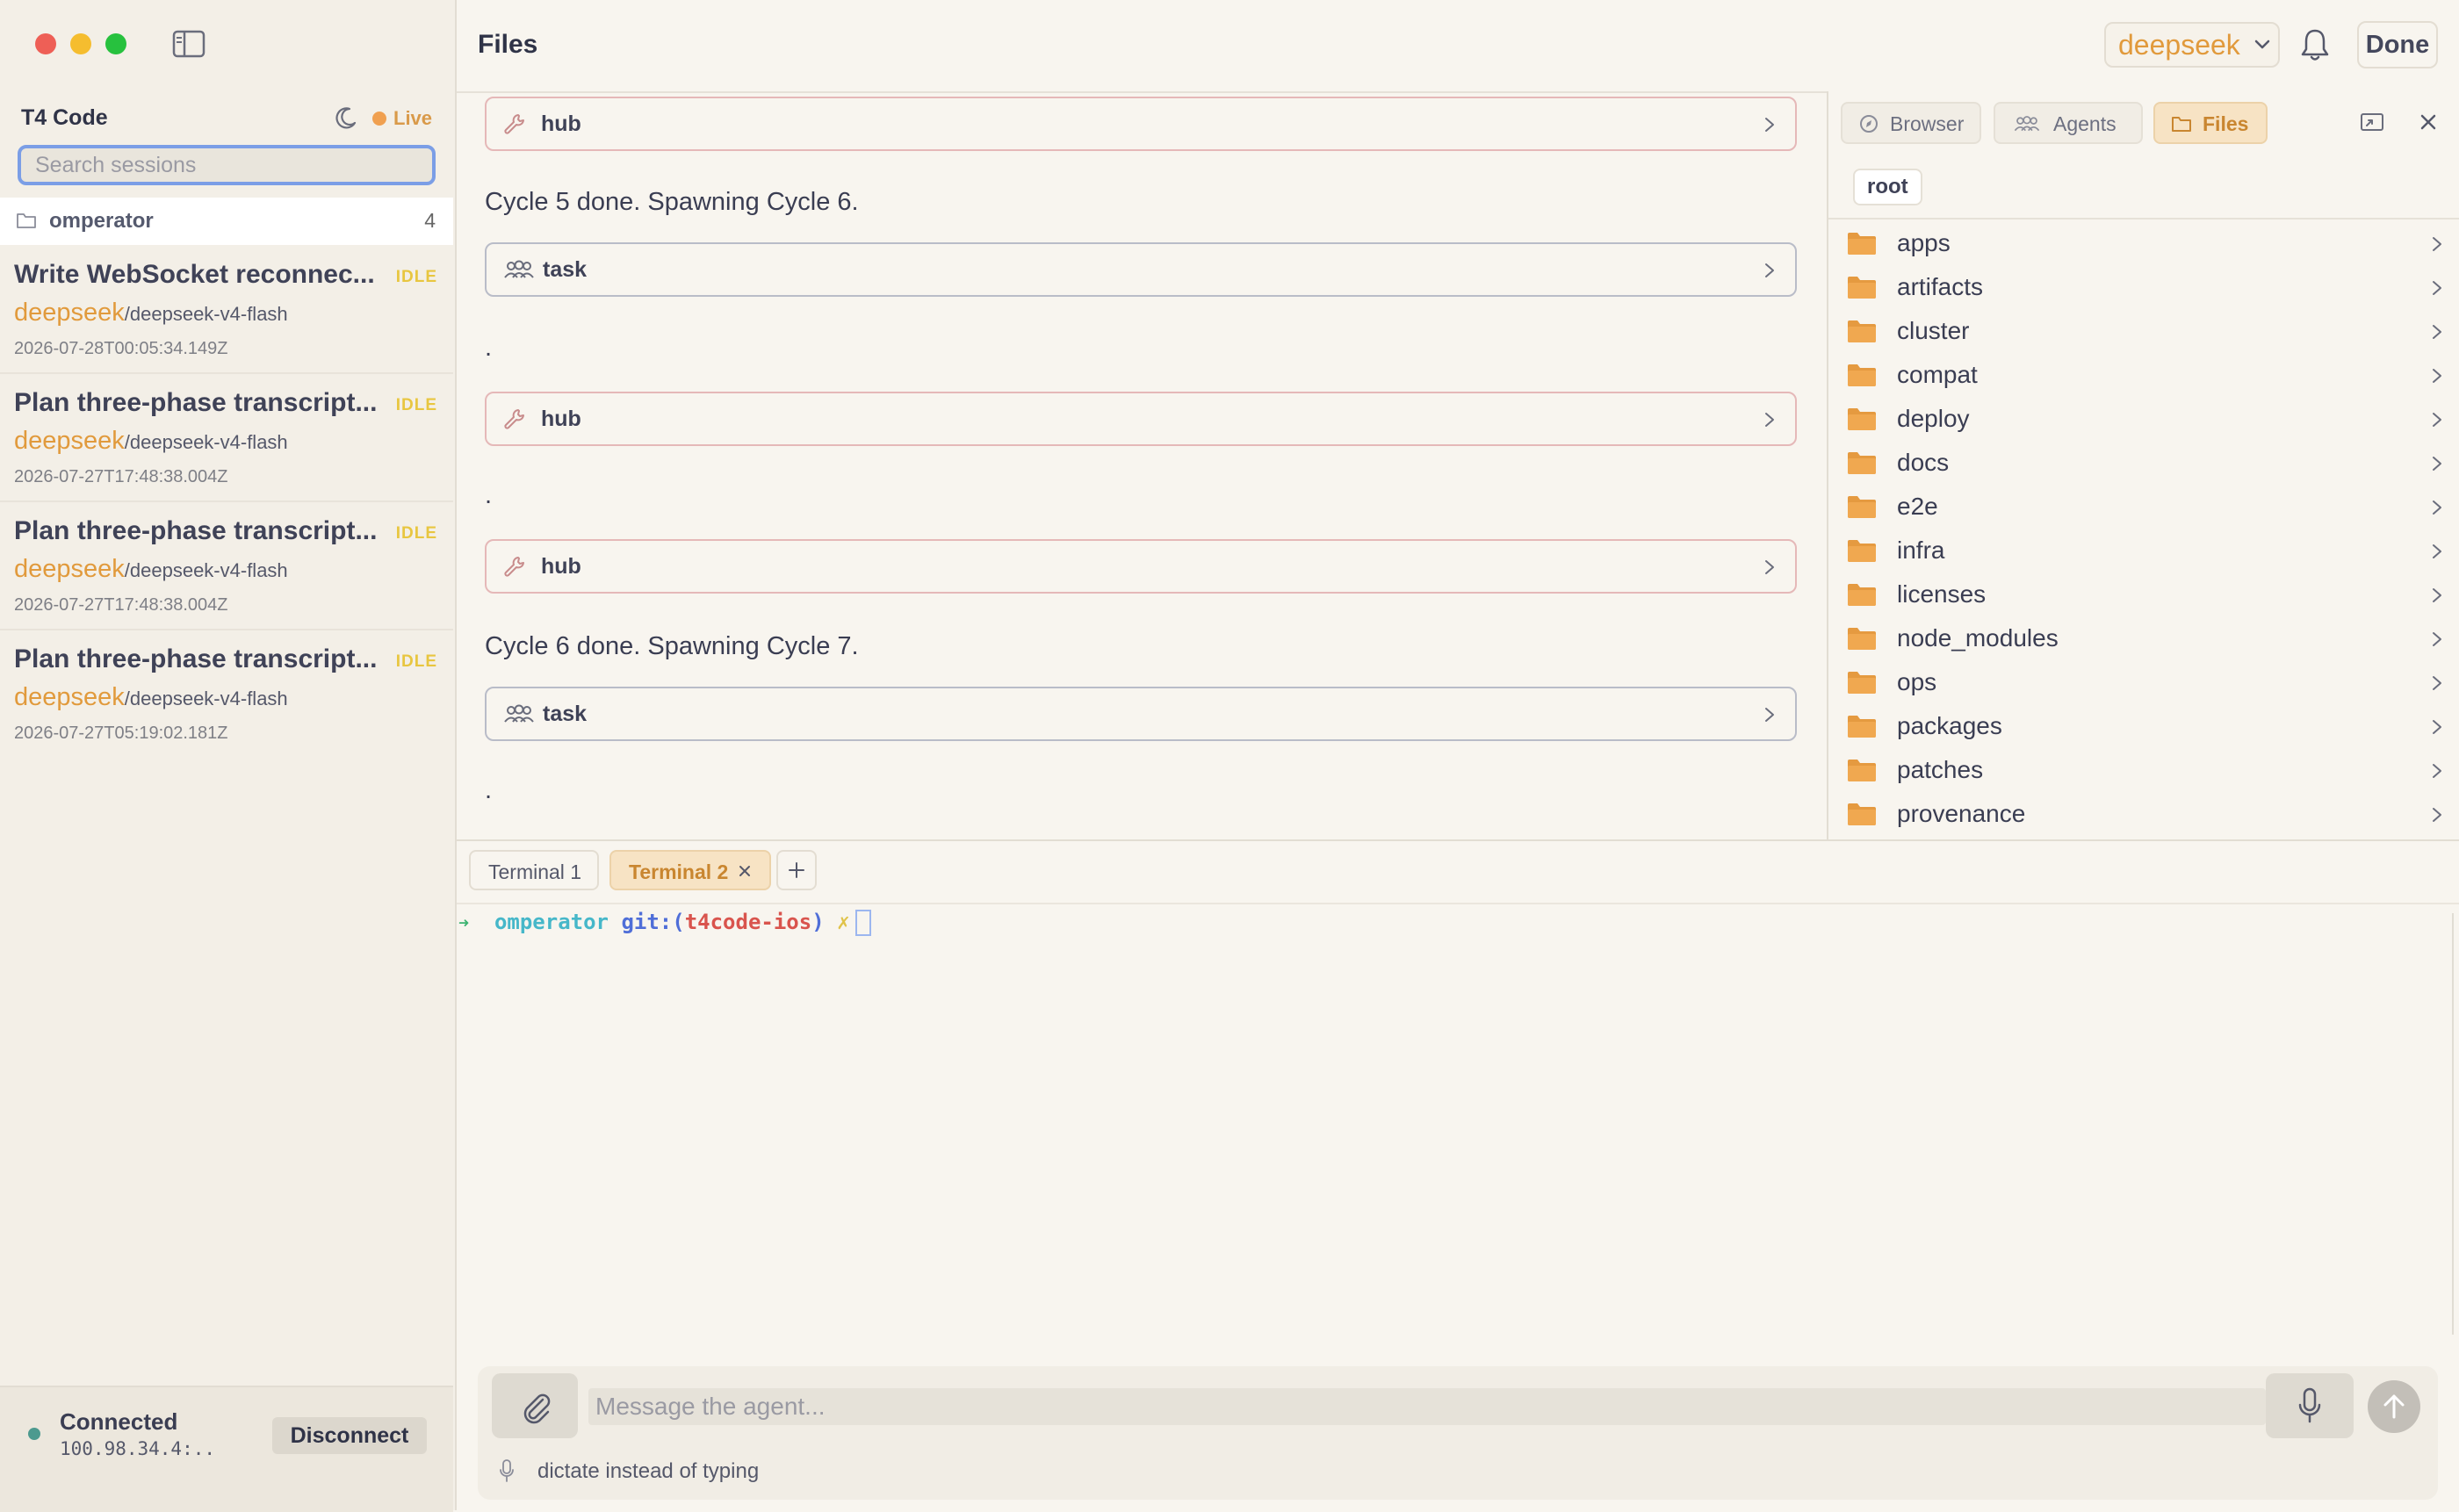  I want to click on send-button, so click(2394, 1406).